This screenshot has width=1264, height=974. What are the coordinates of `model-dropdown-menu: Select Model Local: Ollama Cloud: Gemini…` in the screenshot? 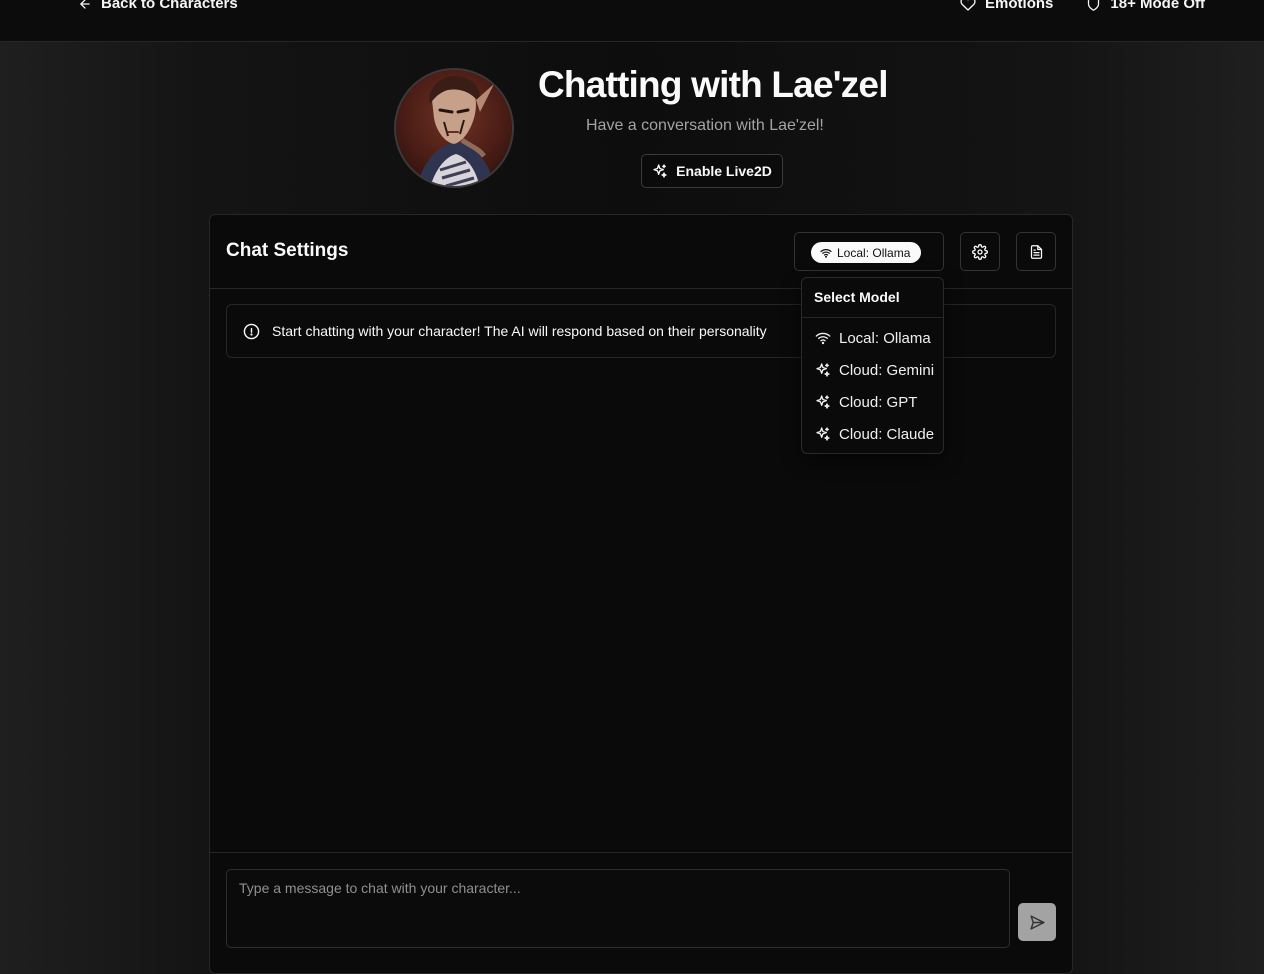 It's located at (872, 365).